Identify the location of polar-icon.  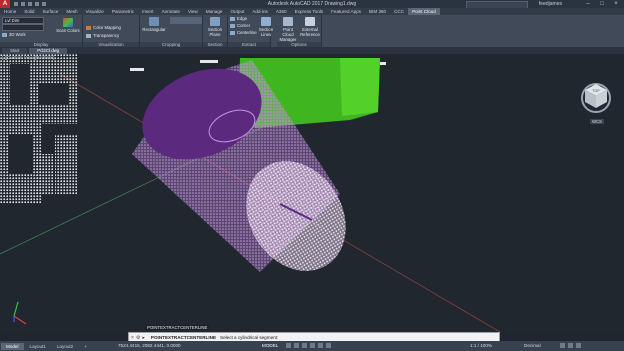
(312, 345).